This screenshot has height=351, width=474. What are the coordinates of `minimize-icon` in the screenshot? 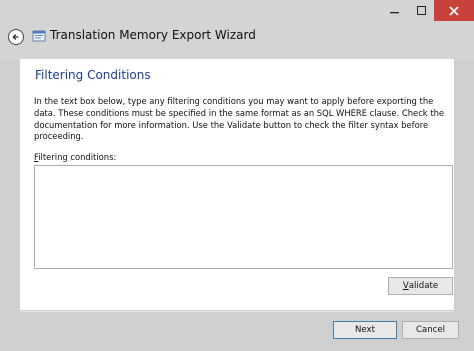 It's located at (394, 13).